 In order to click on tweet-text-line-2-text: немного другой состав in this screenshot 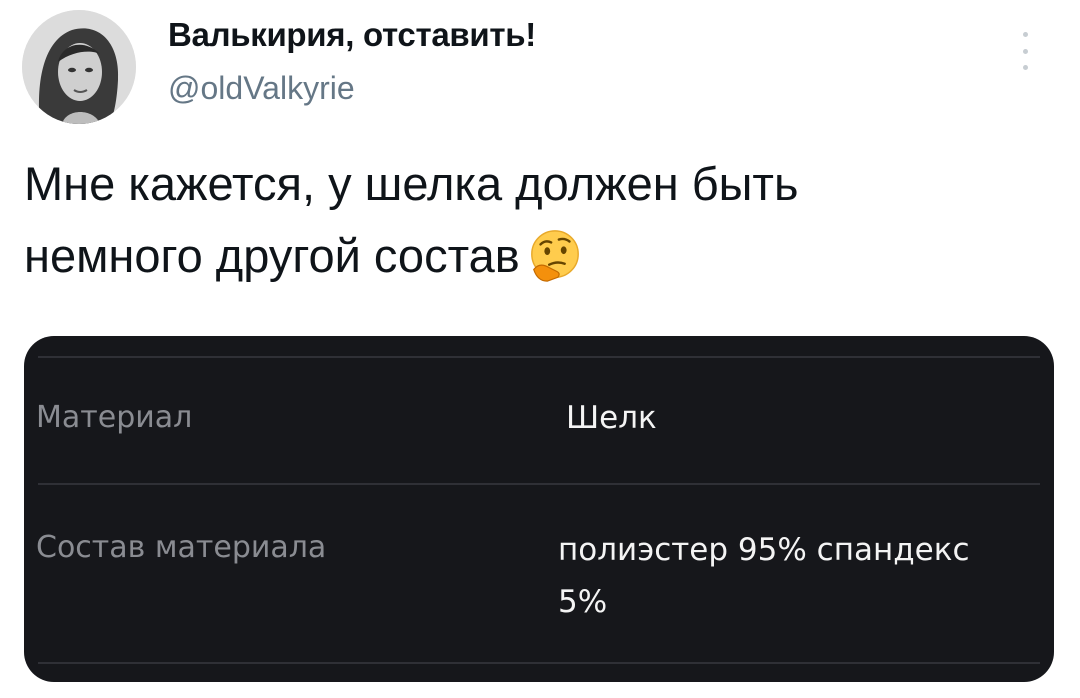, I will do `click(272, 255)`.